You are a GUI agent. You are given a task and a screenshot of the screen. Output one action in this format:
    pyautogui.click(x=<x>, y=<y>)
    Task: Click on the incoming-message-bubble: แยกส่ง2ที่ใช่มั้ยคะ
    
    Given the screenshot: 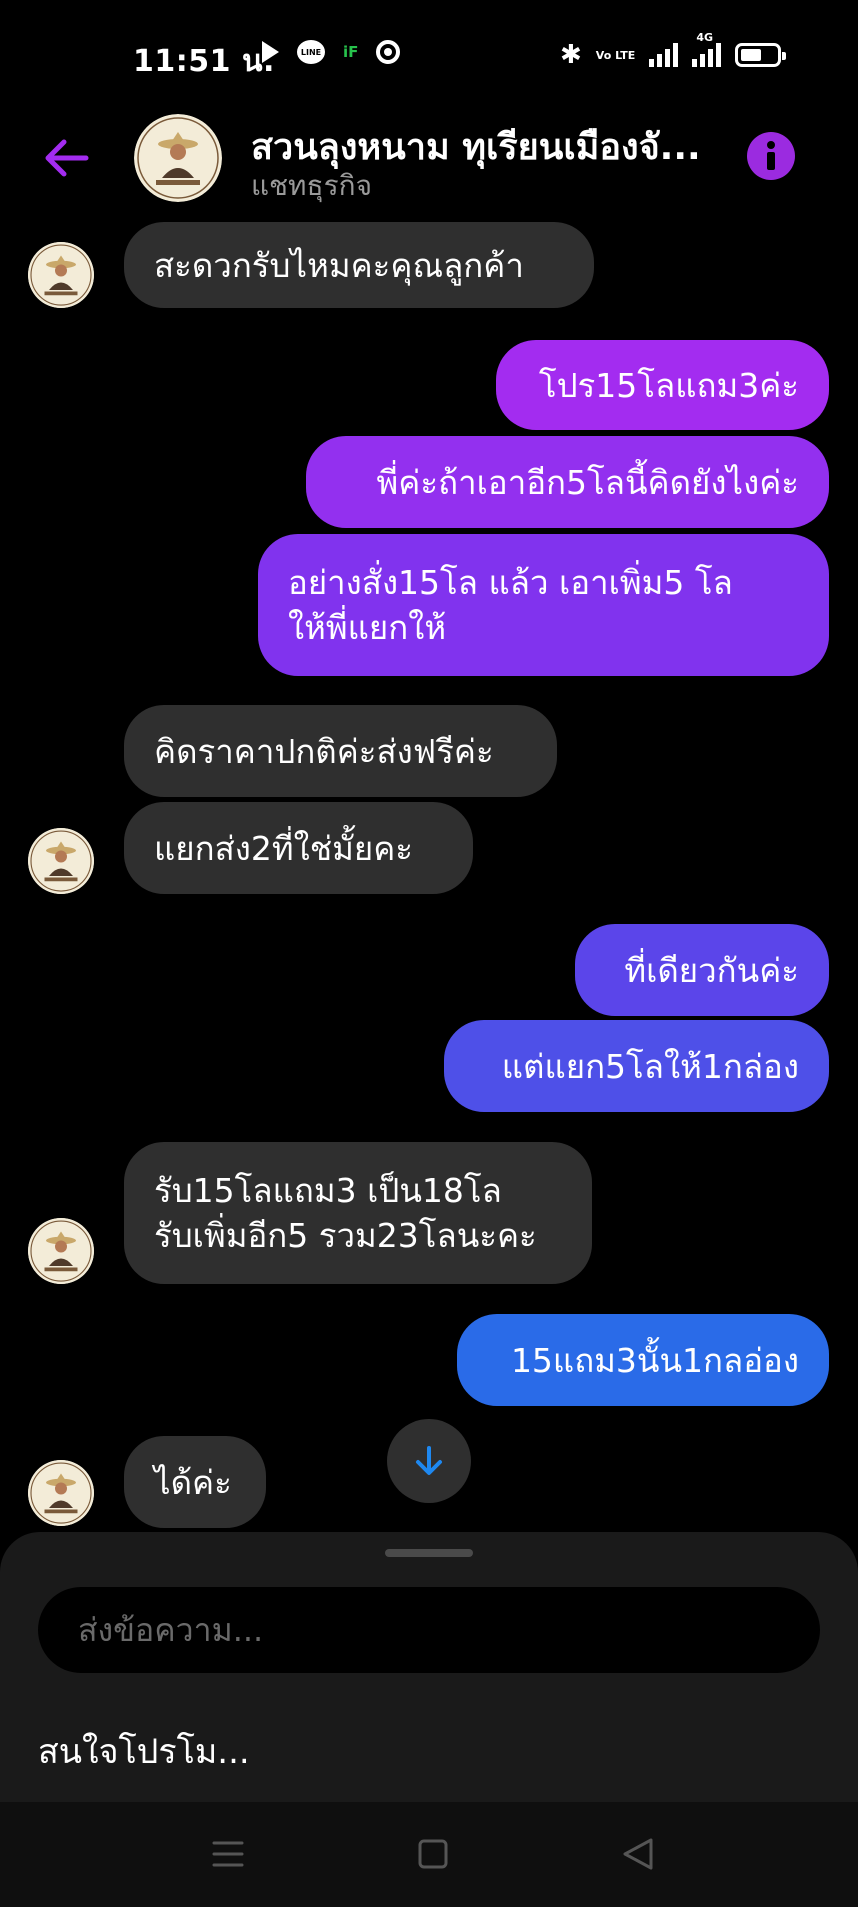 What is the action you would take?
    pyautogui.click(x=298, y=848)
    